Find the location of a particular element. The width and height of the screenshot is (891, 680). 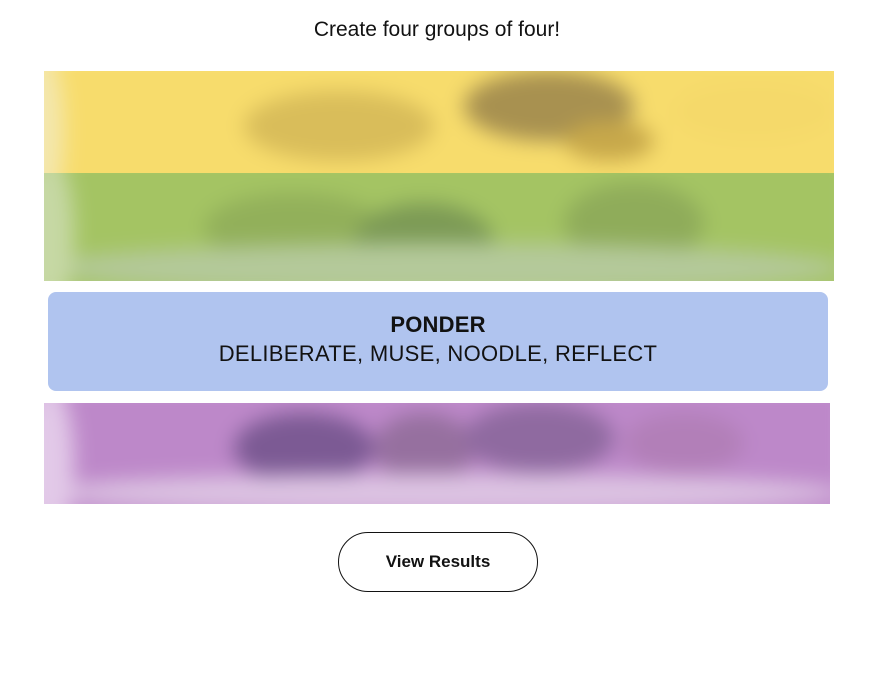

solved-group-blue: PONDER DELIBERATE, MUSE, NOODLE, REFLECT is located at coordinates (438, 341).